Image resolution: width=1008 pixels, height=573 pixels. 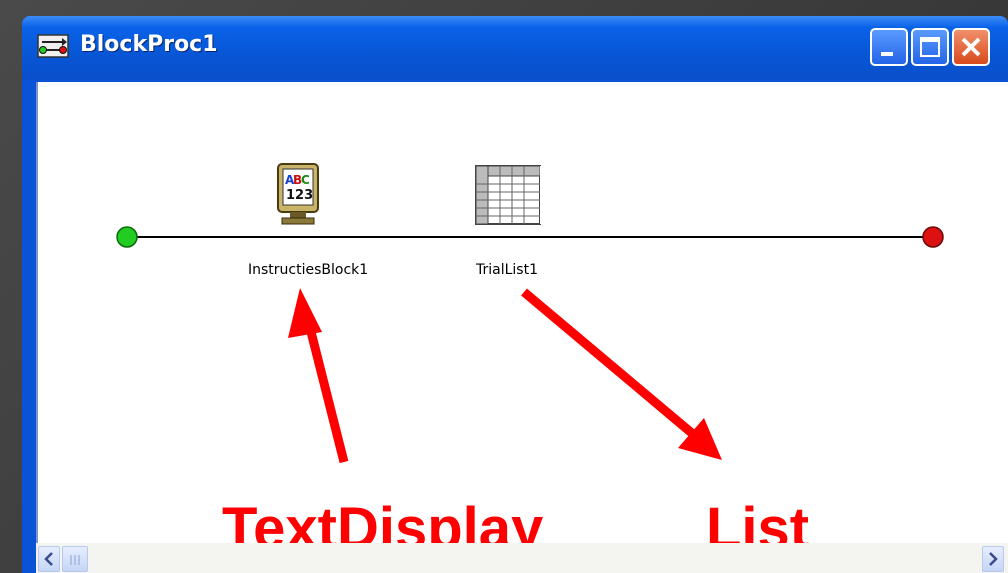 I want to click on close-icon, so click(x=971, y=47).